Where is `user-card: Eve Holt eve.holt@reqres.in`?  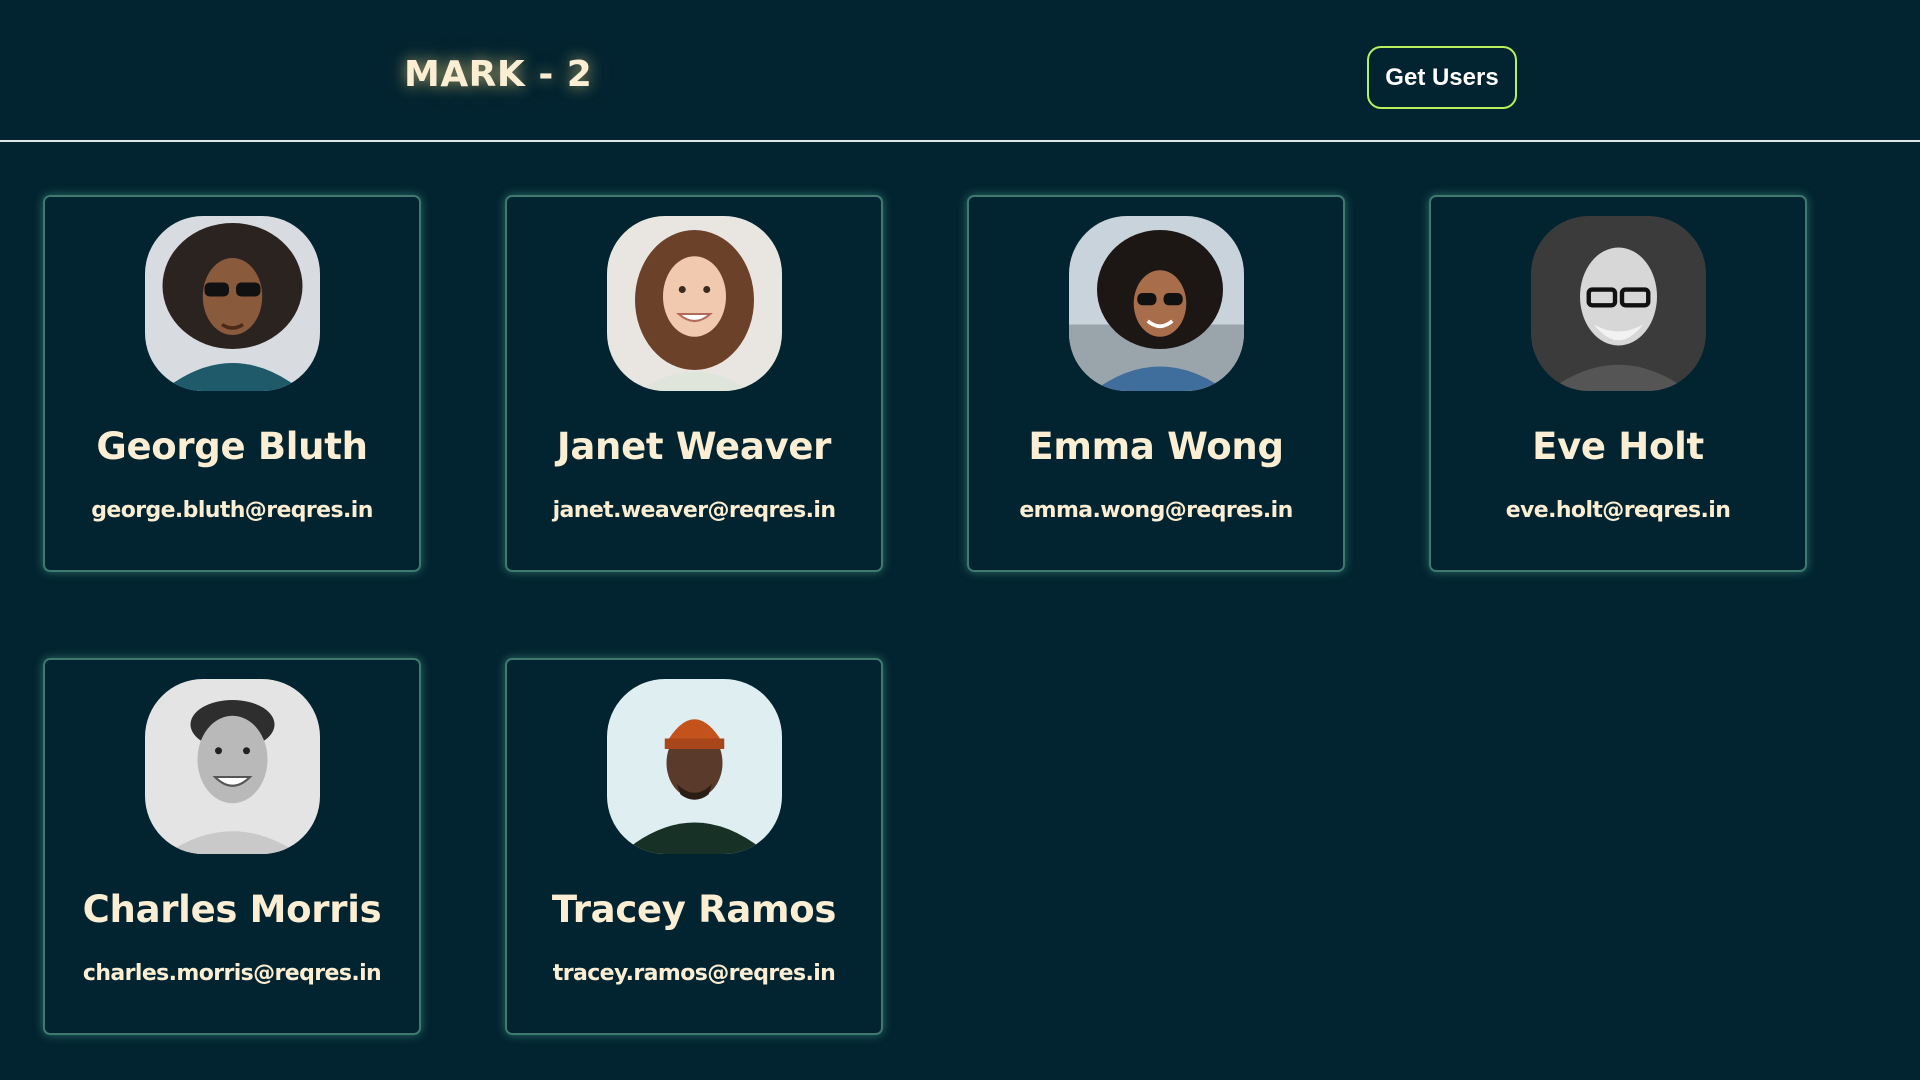
user-card: Eve Holt eve.holt@reqres.in is located at coordinates (1618, 383).